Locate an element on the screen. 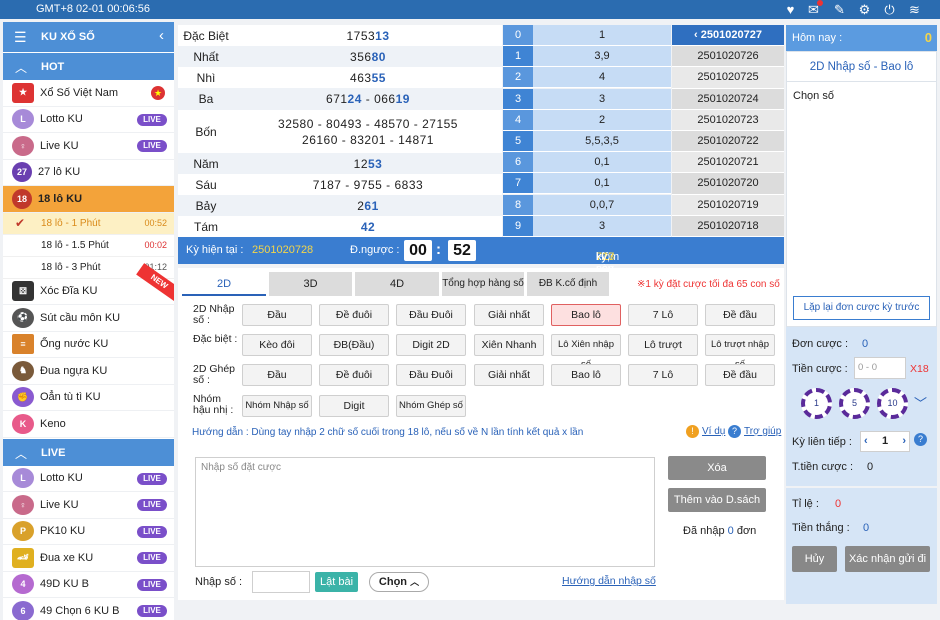 This screenshot has height=620, width=940. help-link: Trợ giúp is located at coordinates (762, 431).